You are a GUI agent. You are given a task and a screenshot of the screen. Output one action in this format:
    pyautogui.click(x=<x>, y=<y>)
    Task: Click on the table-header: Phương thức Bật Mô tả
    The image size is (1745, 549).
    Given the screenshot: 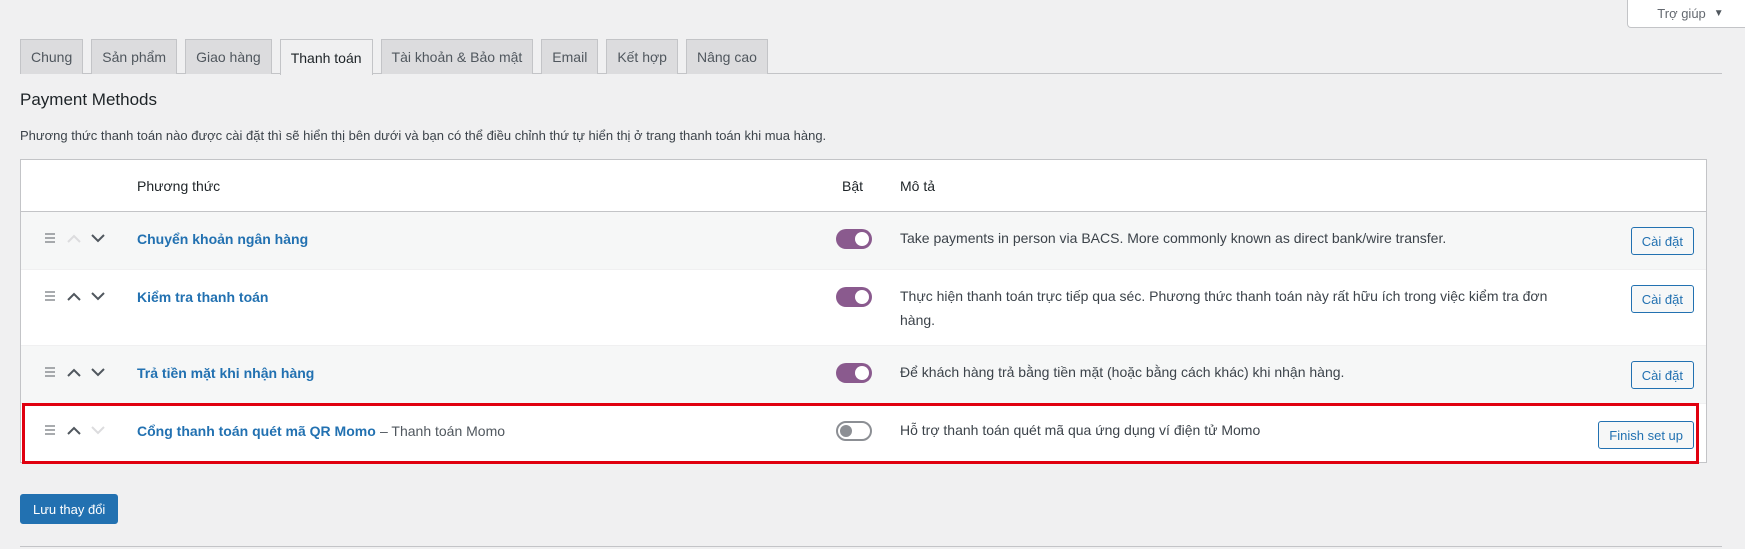 What is the action you would take?
    pyautogui.click(x=863, y=186)
    